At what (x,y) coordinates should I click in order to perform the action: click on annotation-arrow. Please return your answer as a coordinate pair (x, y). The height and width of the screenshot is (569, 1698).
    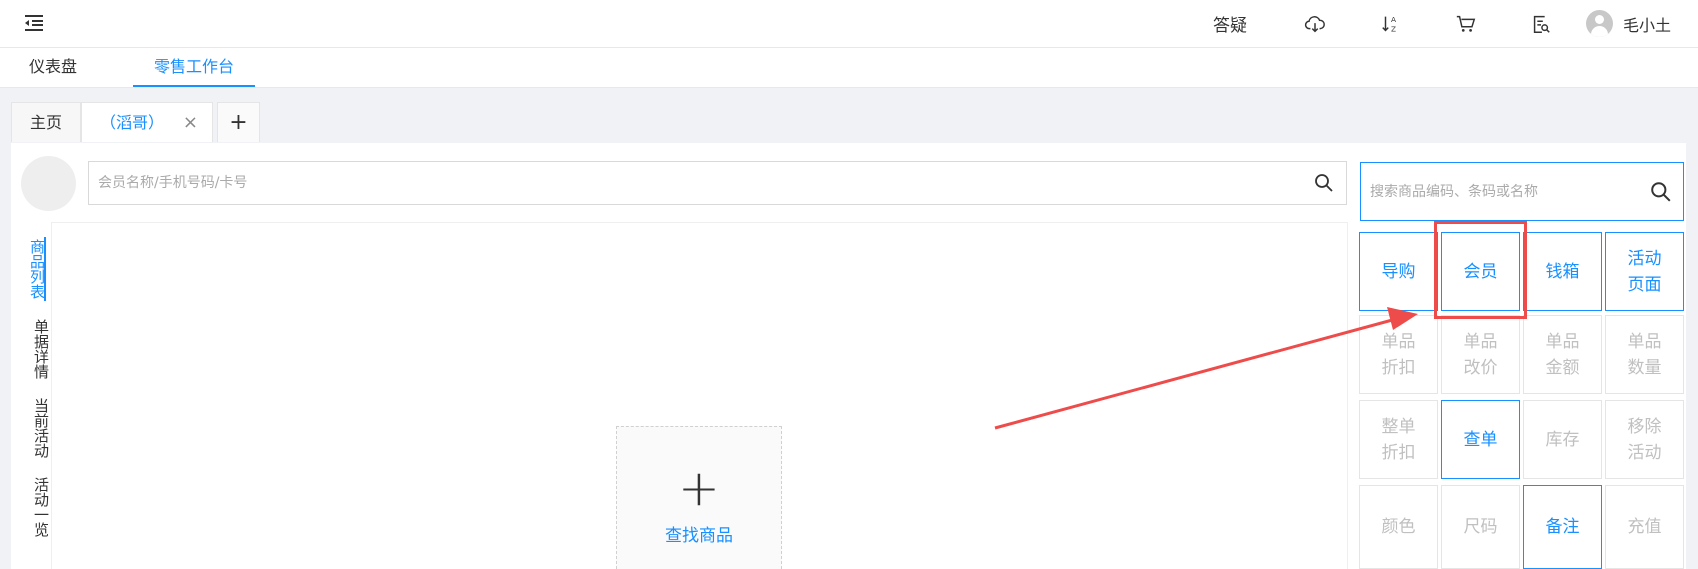
    Looking at the image, I should click on (1206, 368).